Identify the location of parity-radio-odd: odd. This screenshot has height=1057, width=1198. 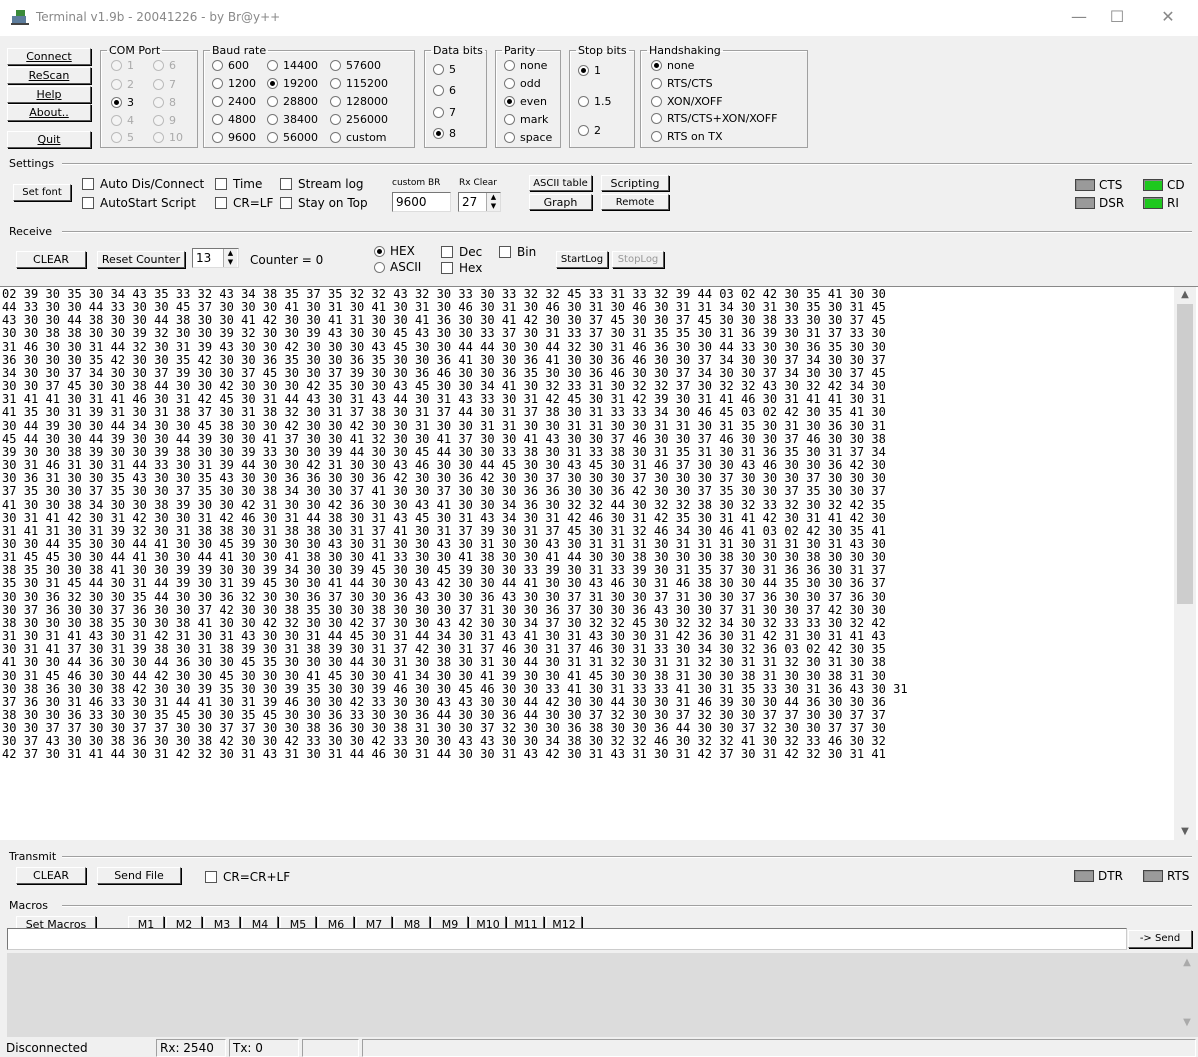
(522, 83).